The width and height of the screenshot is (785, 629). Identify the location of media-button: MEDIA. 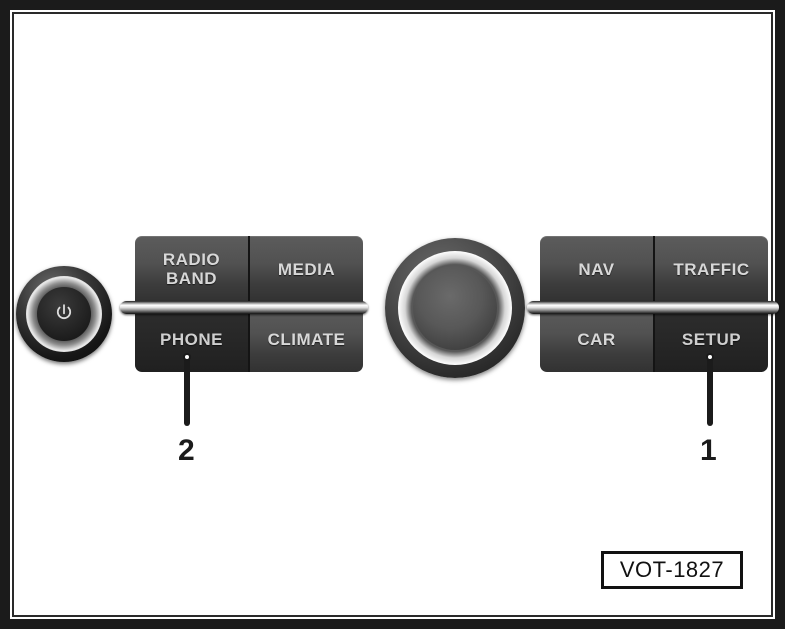
(305, 269).